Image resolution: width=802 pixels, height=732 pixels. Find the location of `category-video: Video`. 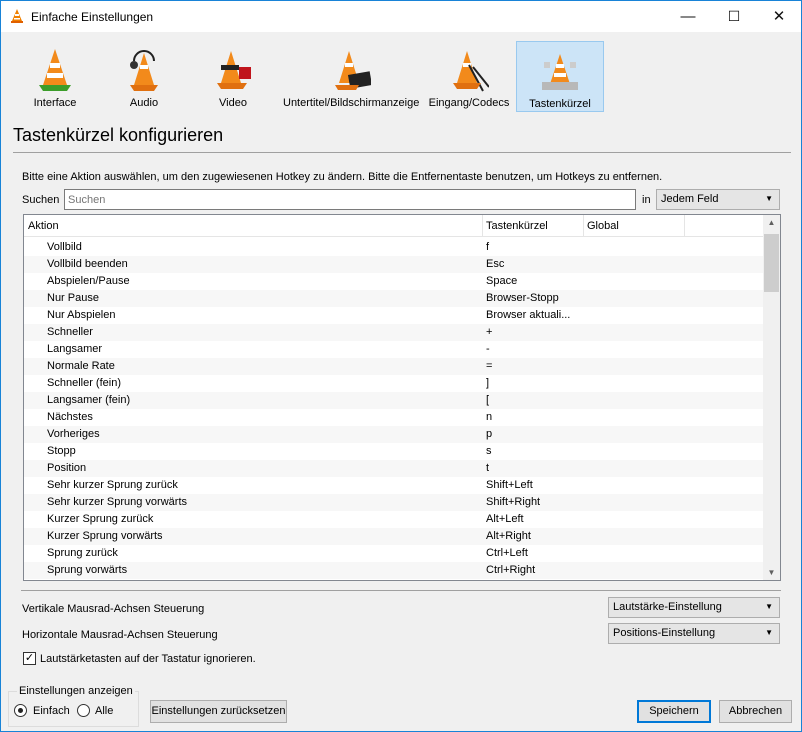

category-video: Video is located at coordinates (233, 76).